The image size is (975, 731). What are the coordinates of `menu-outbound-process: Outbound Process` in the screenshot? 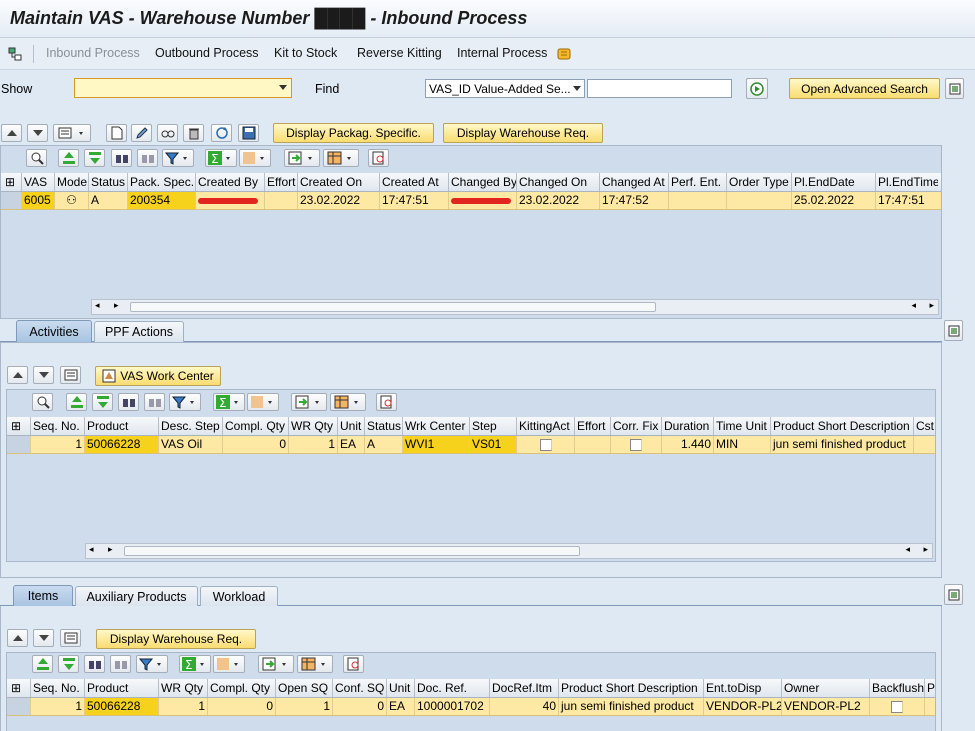 It's located at (207, 53).